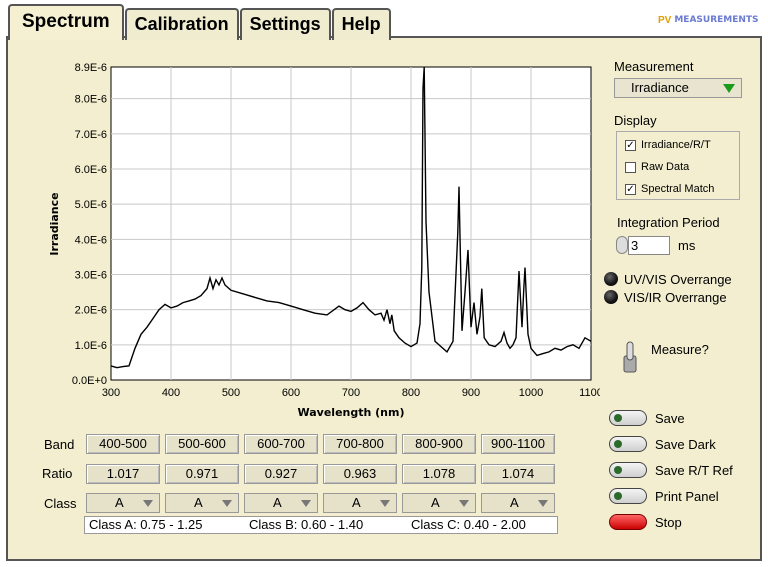 The width and height of the screenshot is (768, 567). Describe the element at coordinates (665, 20) in the screenshot. I see `logo-mark: PV` at that location.